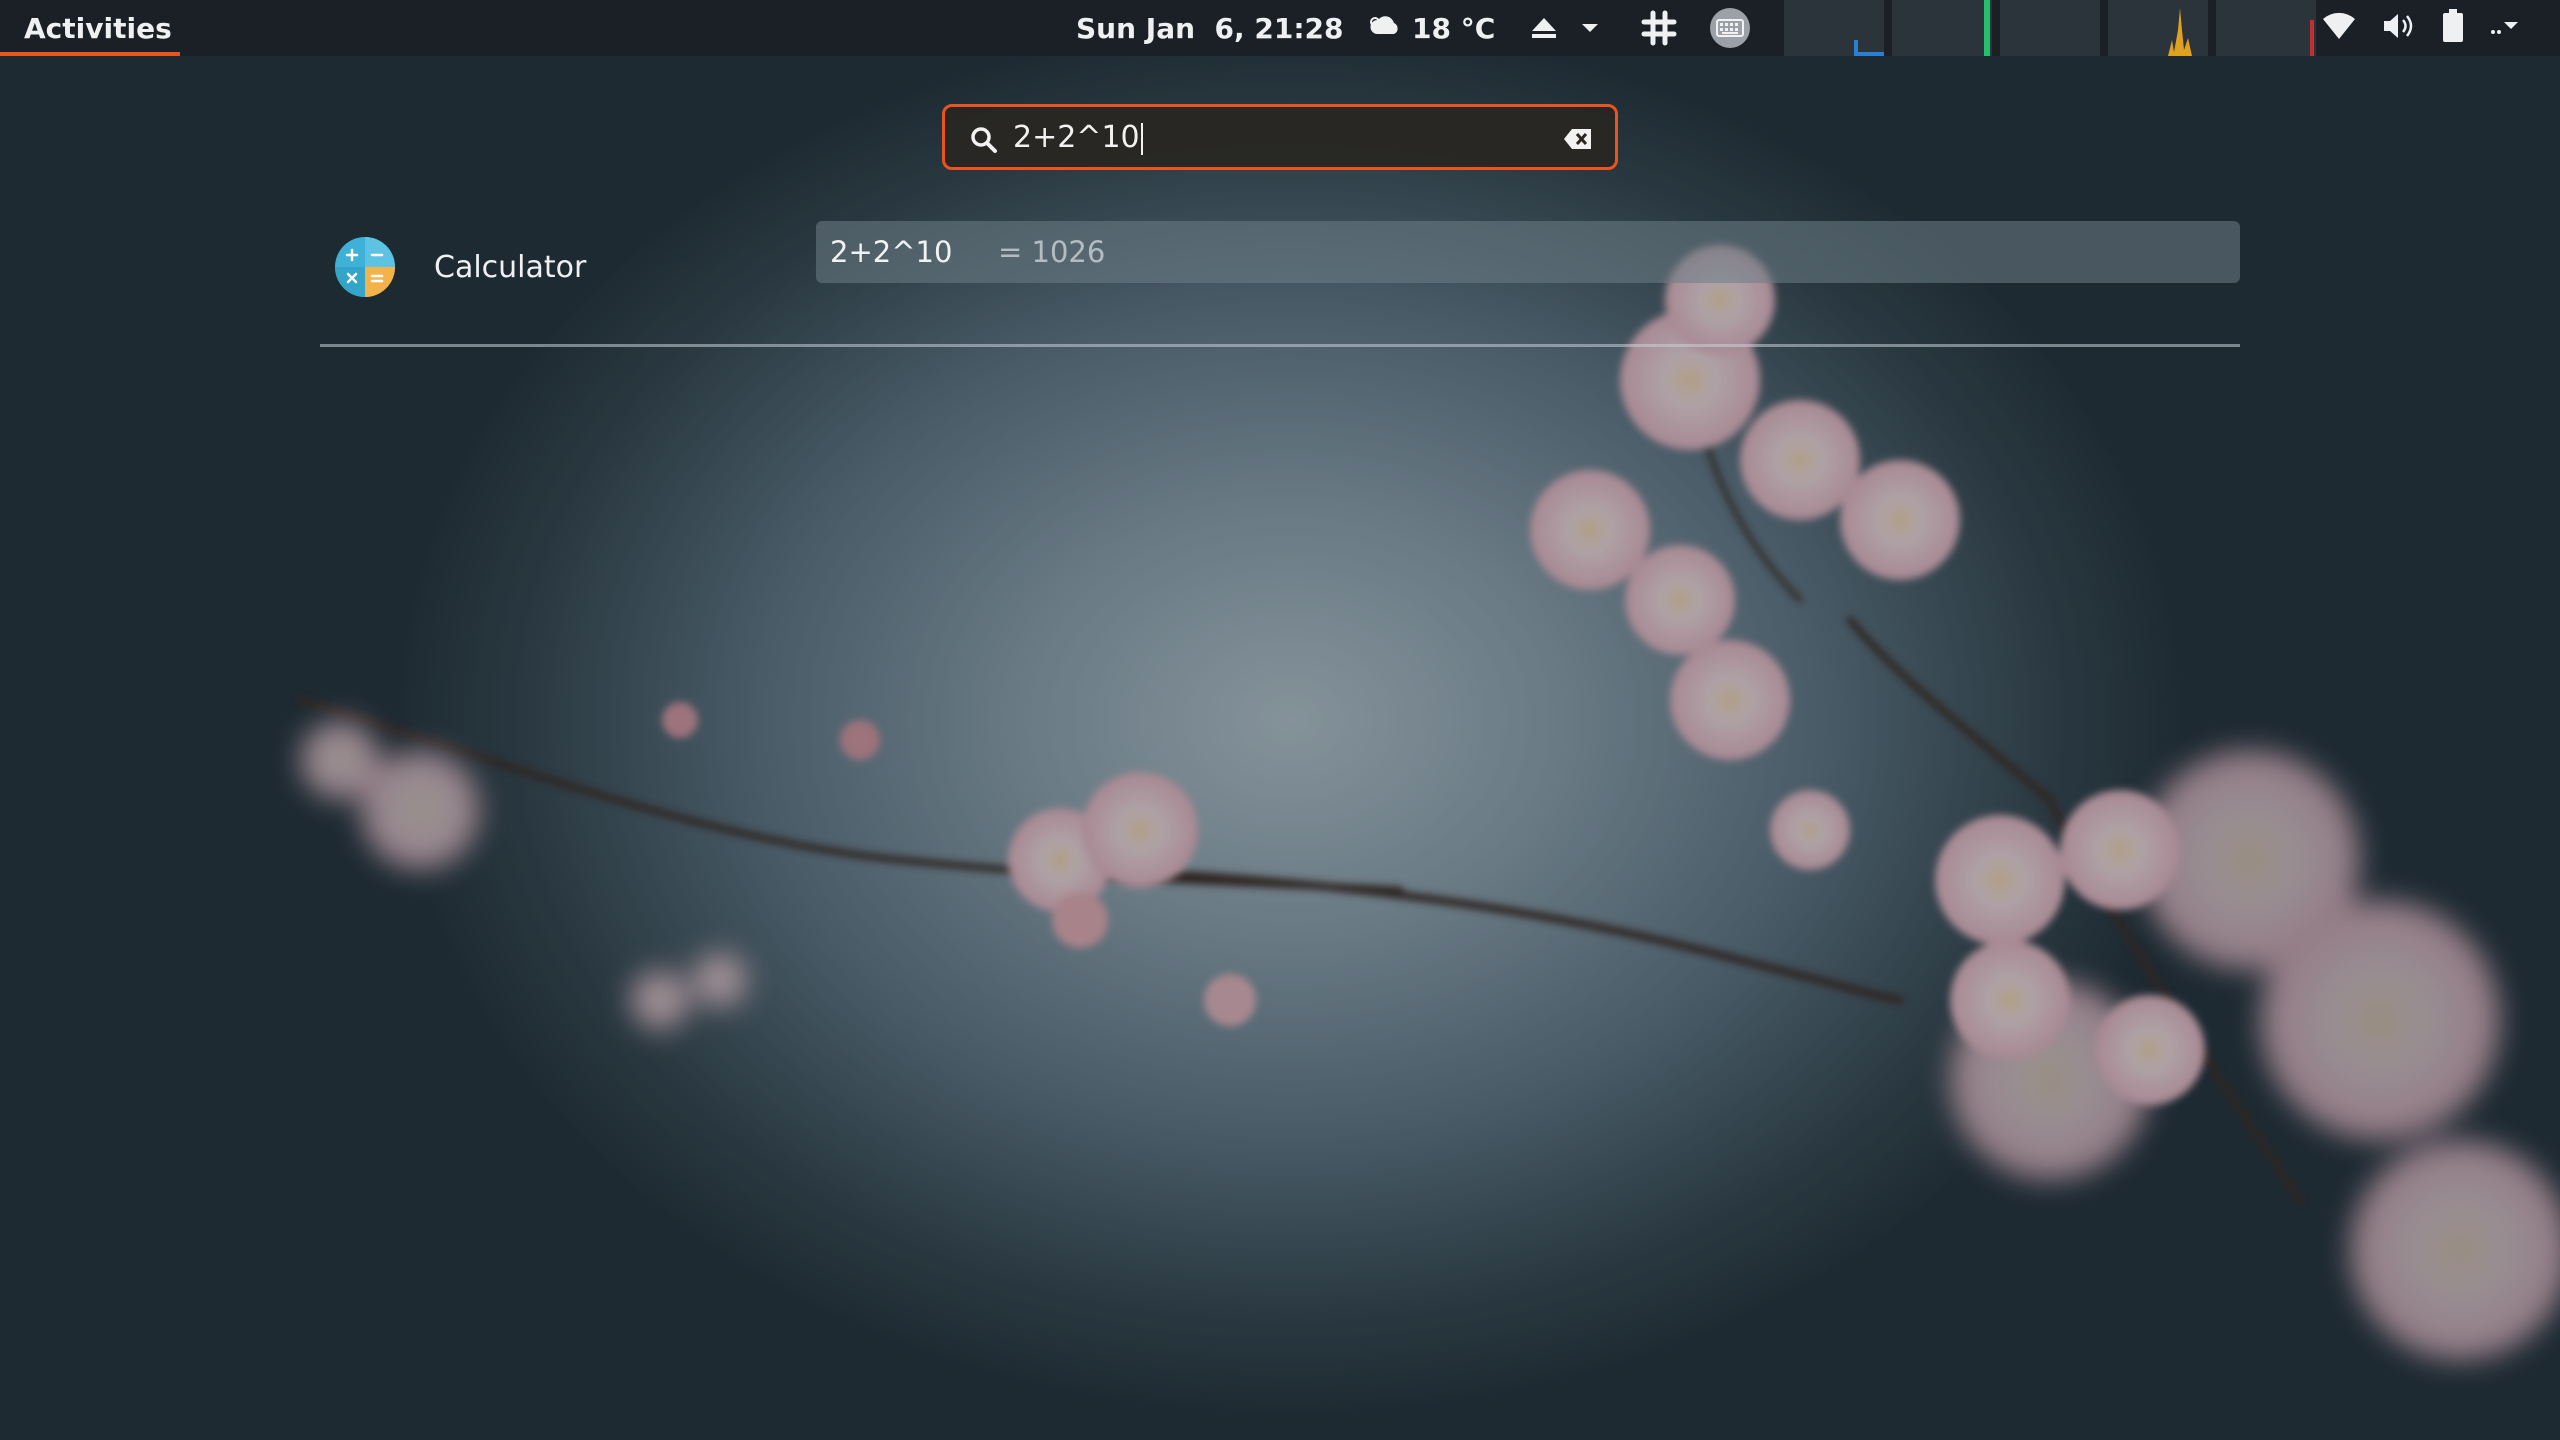  Describe the element at coordinates (2399, 28) in the screenshot. I see `volume-icon` at that location.